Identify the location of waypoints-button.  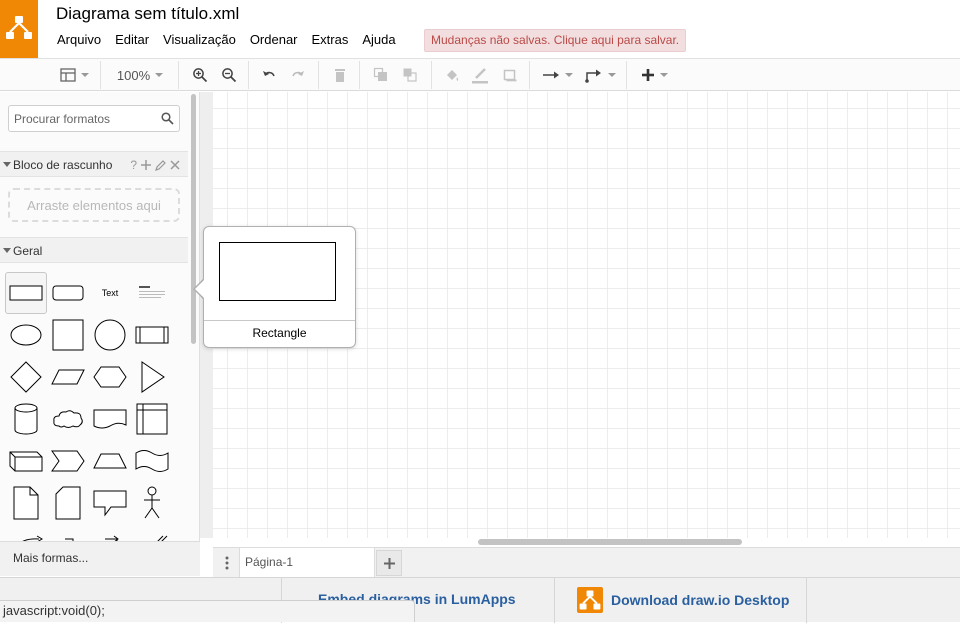
(600, 75).